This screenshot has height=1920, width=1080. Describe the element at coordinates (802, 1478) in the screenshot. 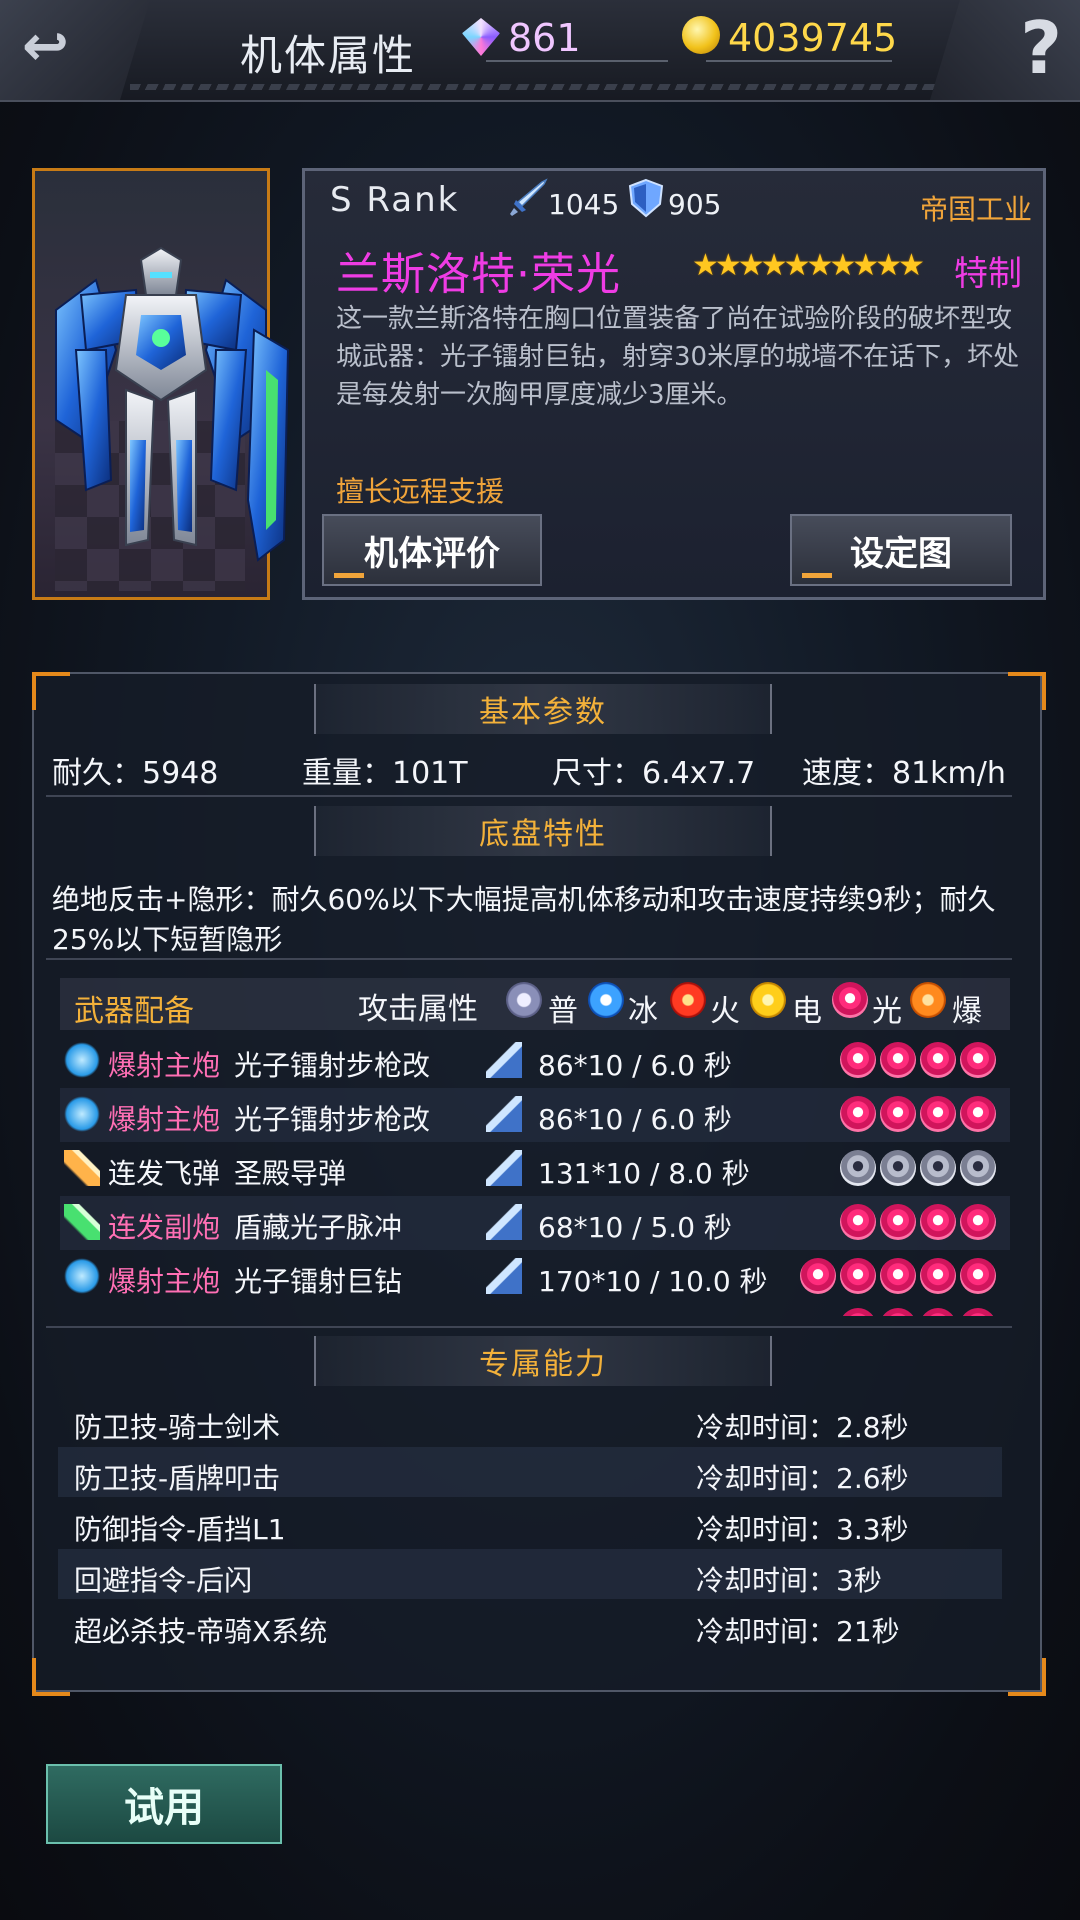

I see `ability-cooldown: 冷却时间：2.6秒` at that location.